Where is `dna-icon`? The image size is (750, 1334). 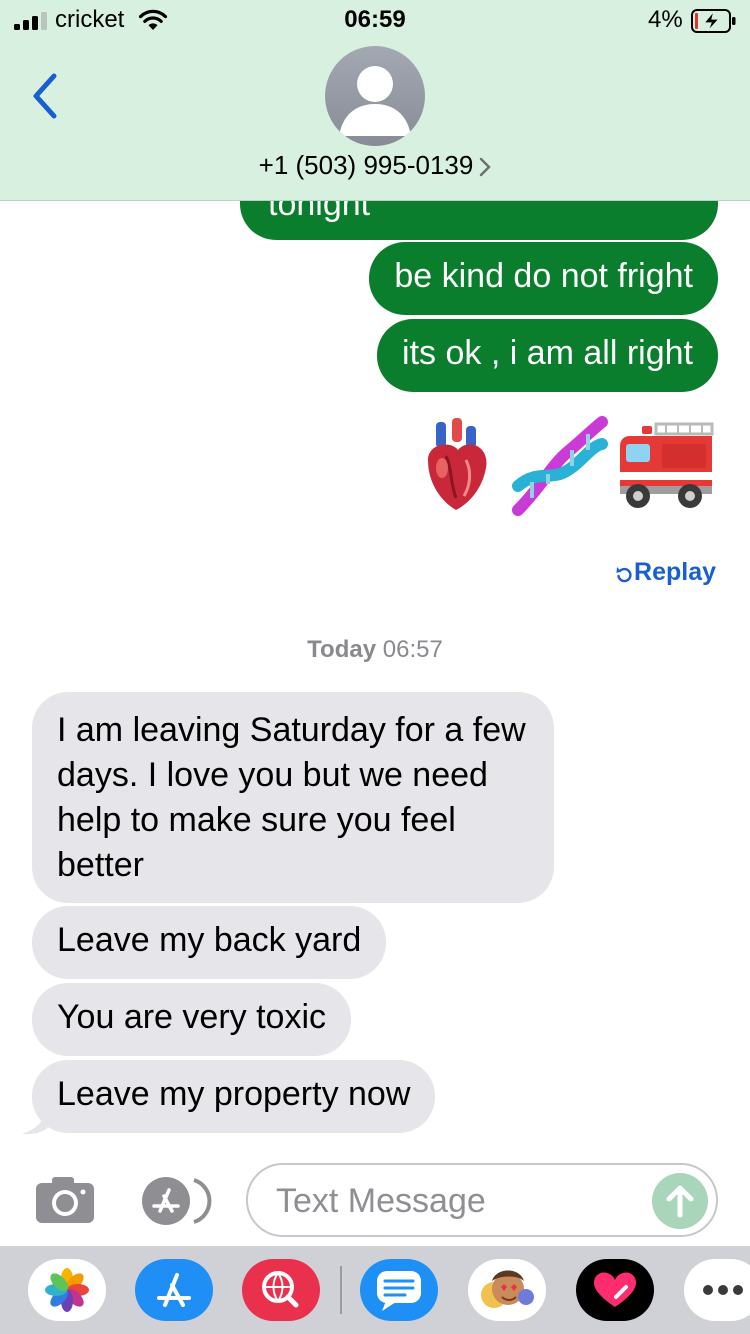 dna-icon is located at coordinates (560, 466).